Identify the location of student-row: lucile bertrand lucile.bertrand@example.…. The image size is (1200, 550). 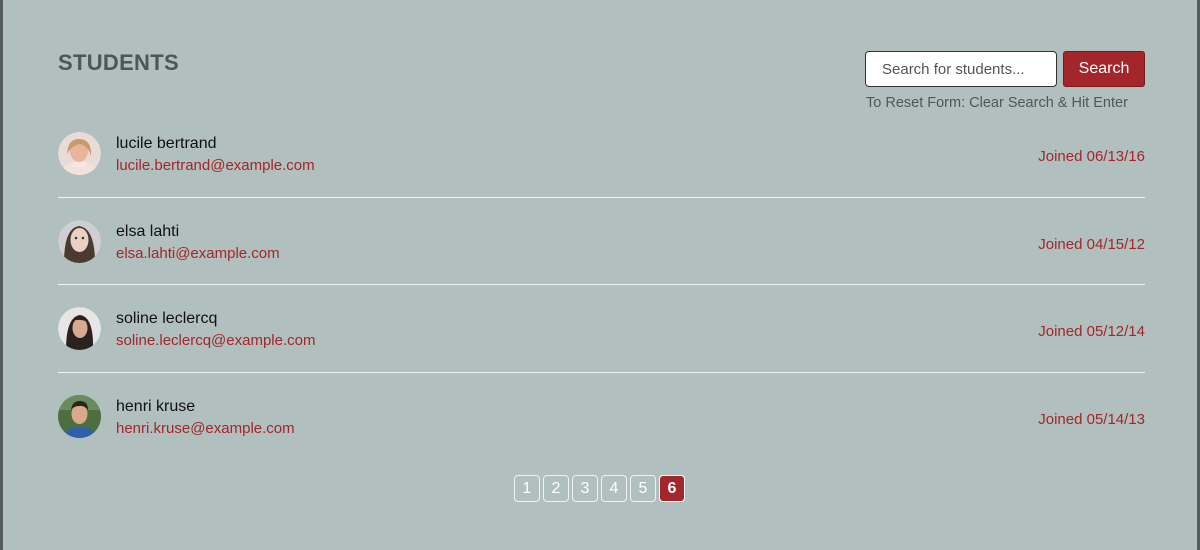
(601, 154).